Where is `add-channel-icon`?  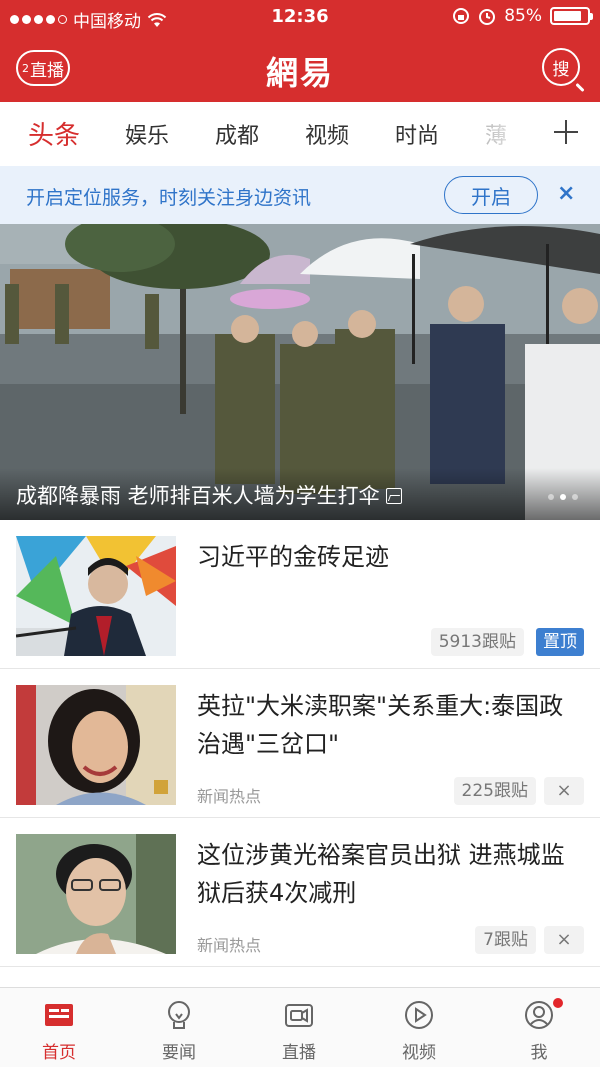
add-channel-icon is located at coordinates (566, 132).